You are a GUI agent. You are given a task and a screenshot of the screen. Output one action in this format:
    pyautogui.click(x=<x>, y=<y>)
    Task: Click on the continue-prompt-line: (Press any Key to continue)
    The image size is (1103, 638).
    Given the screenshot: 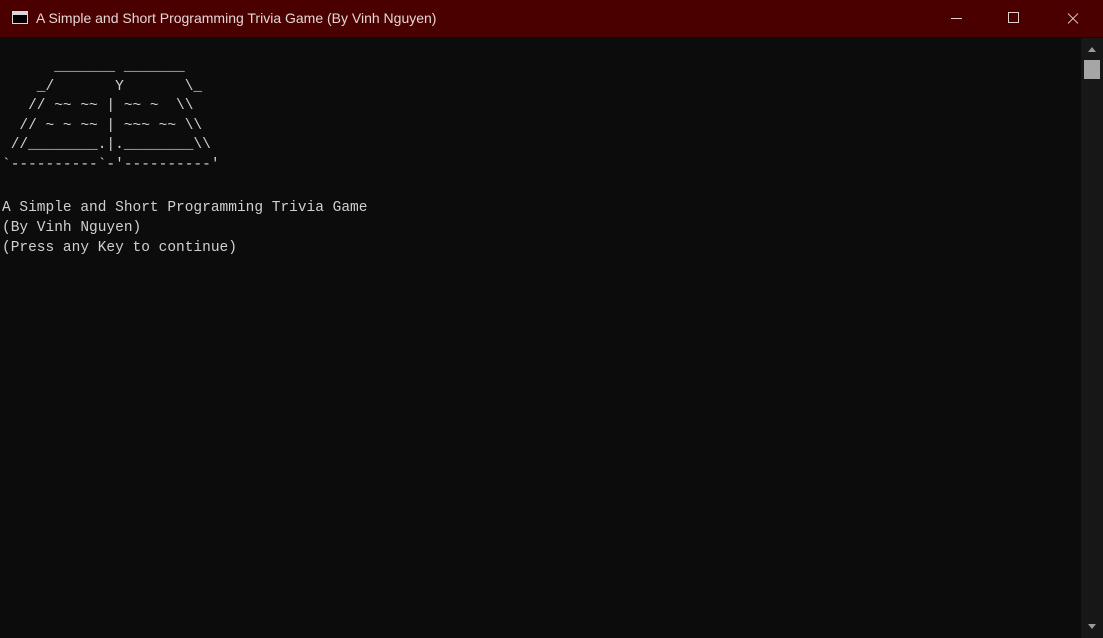 What is the action you would take?
    pyautogui.click(x=119, y=248)
    